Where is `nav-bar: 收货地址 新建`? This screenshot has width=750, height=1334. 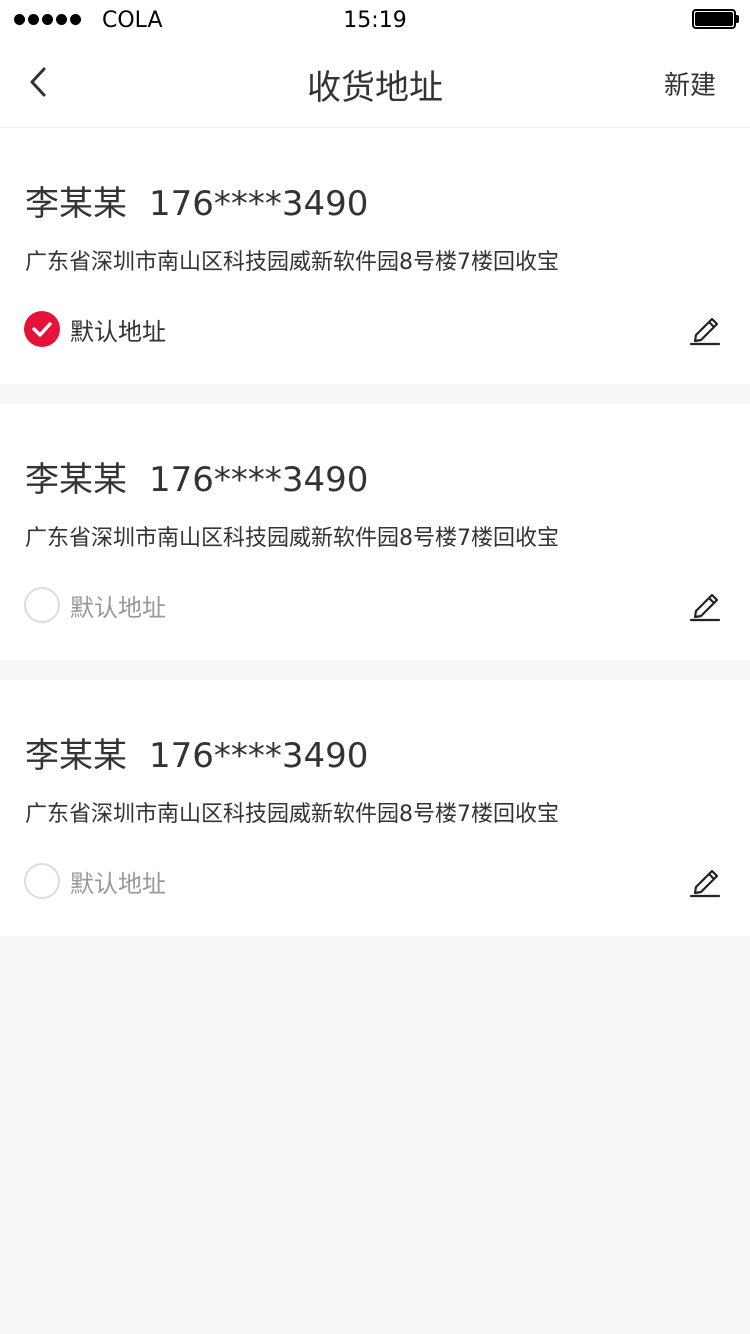 nav-bar: 收货地址 新建 is located at coordinates (375, 84).